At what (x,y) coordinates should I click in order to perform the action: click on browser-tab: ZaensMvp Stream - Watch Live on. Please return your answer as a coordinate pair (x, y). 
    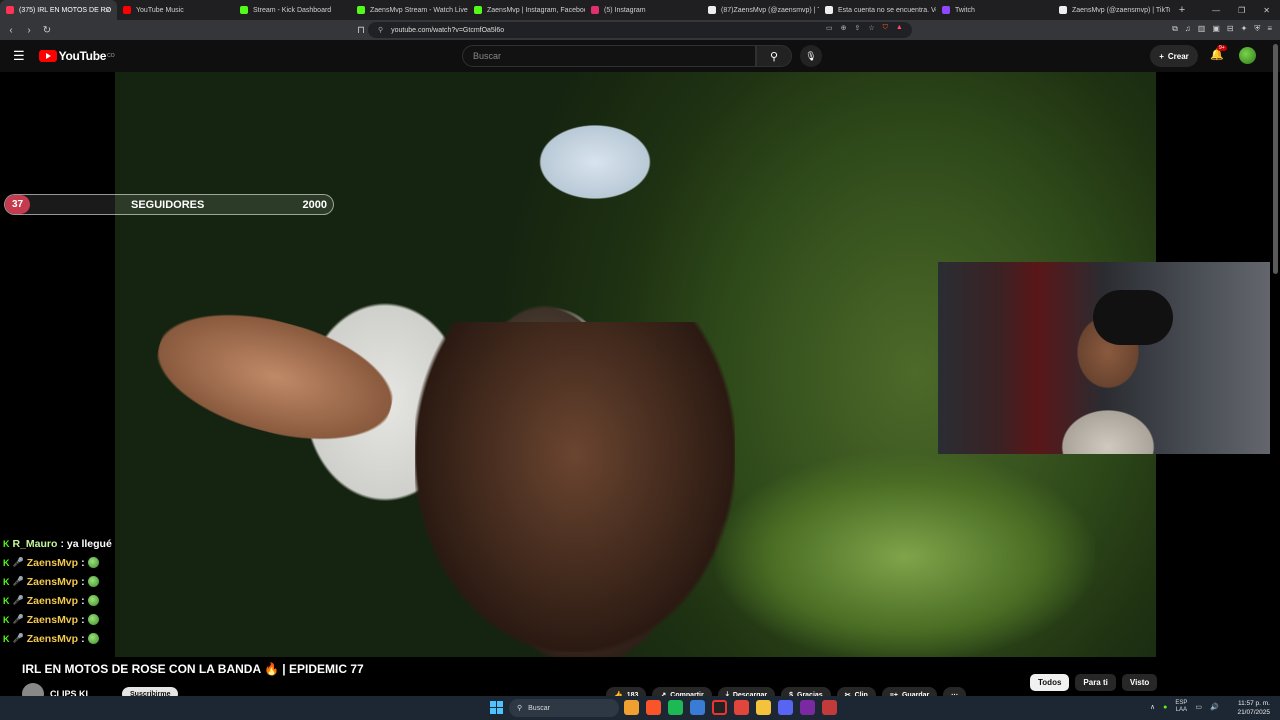
    Looking at the image, I should click on (409, 10).